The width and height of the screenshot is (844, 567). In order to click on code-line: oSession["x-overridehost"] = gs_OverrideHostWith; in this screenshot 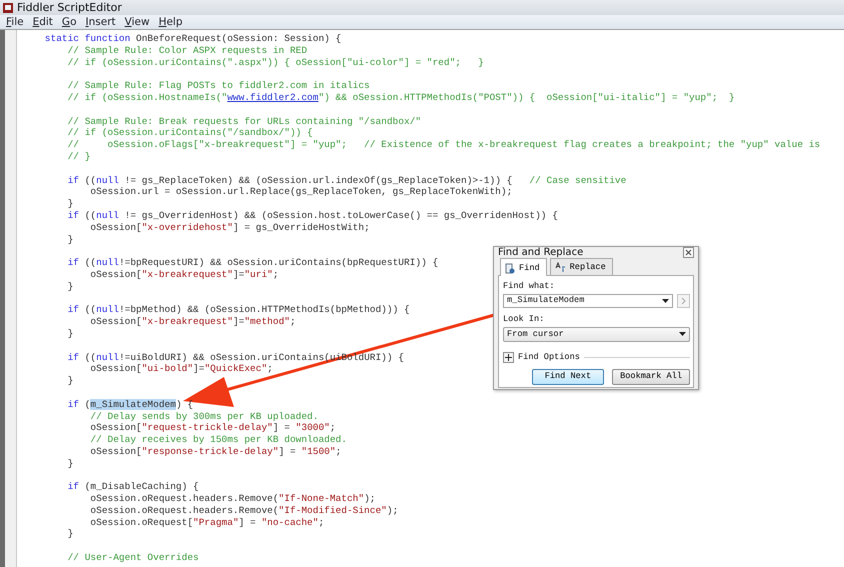, I will do `click(229, 228)`.